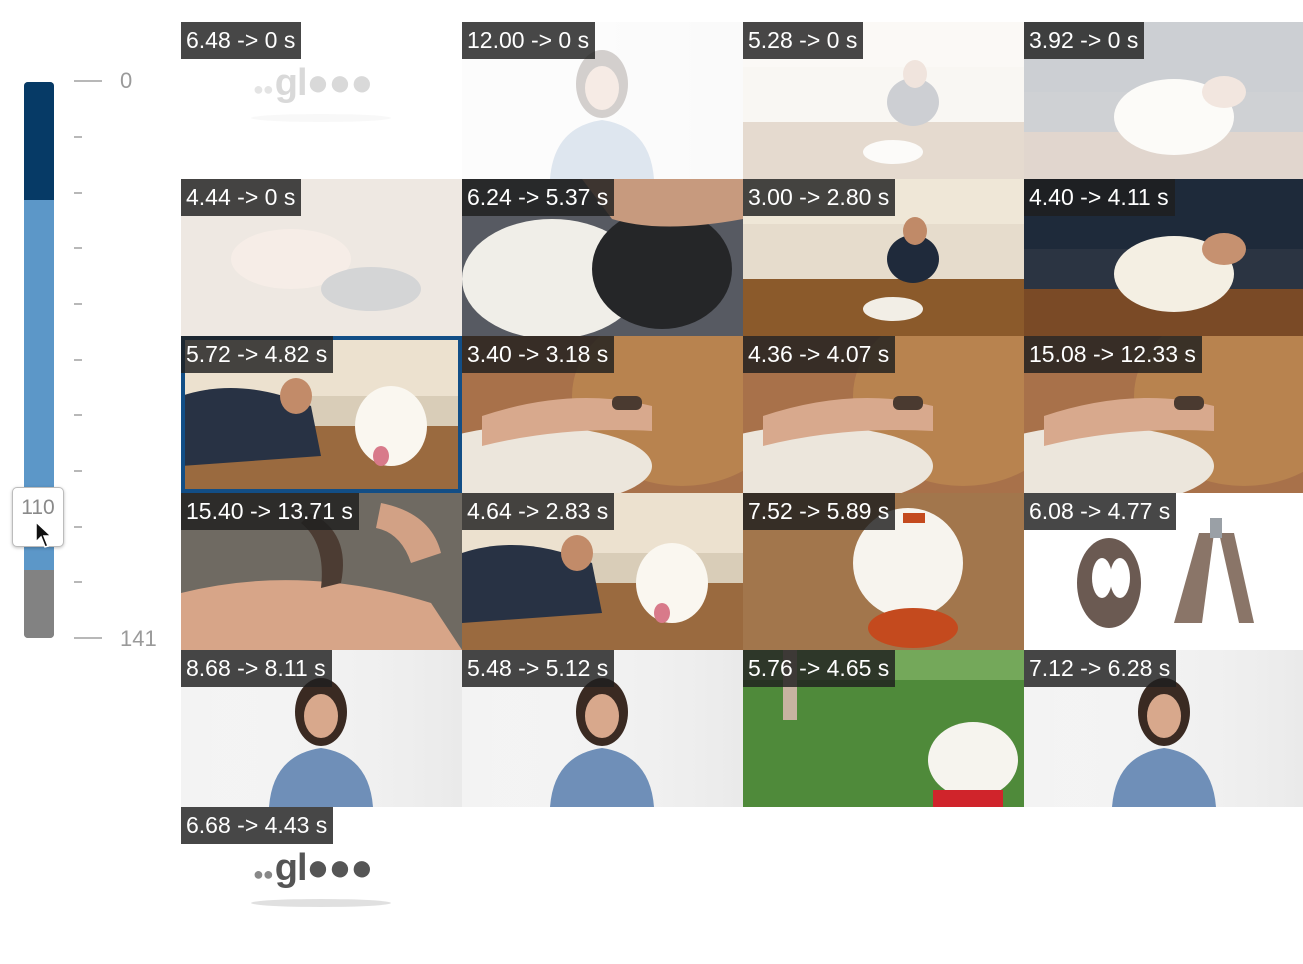 The height and width of the screenshot is (964, 1303). What do you see at coordinates (39, 604) in the screenshot?
I see `slider-range-remaining` at bounding box center [39, 604].